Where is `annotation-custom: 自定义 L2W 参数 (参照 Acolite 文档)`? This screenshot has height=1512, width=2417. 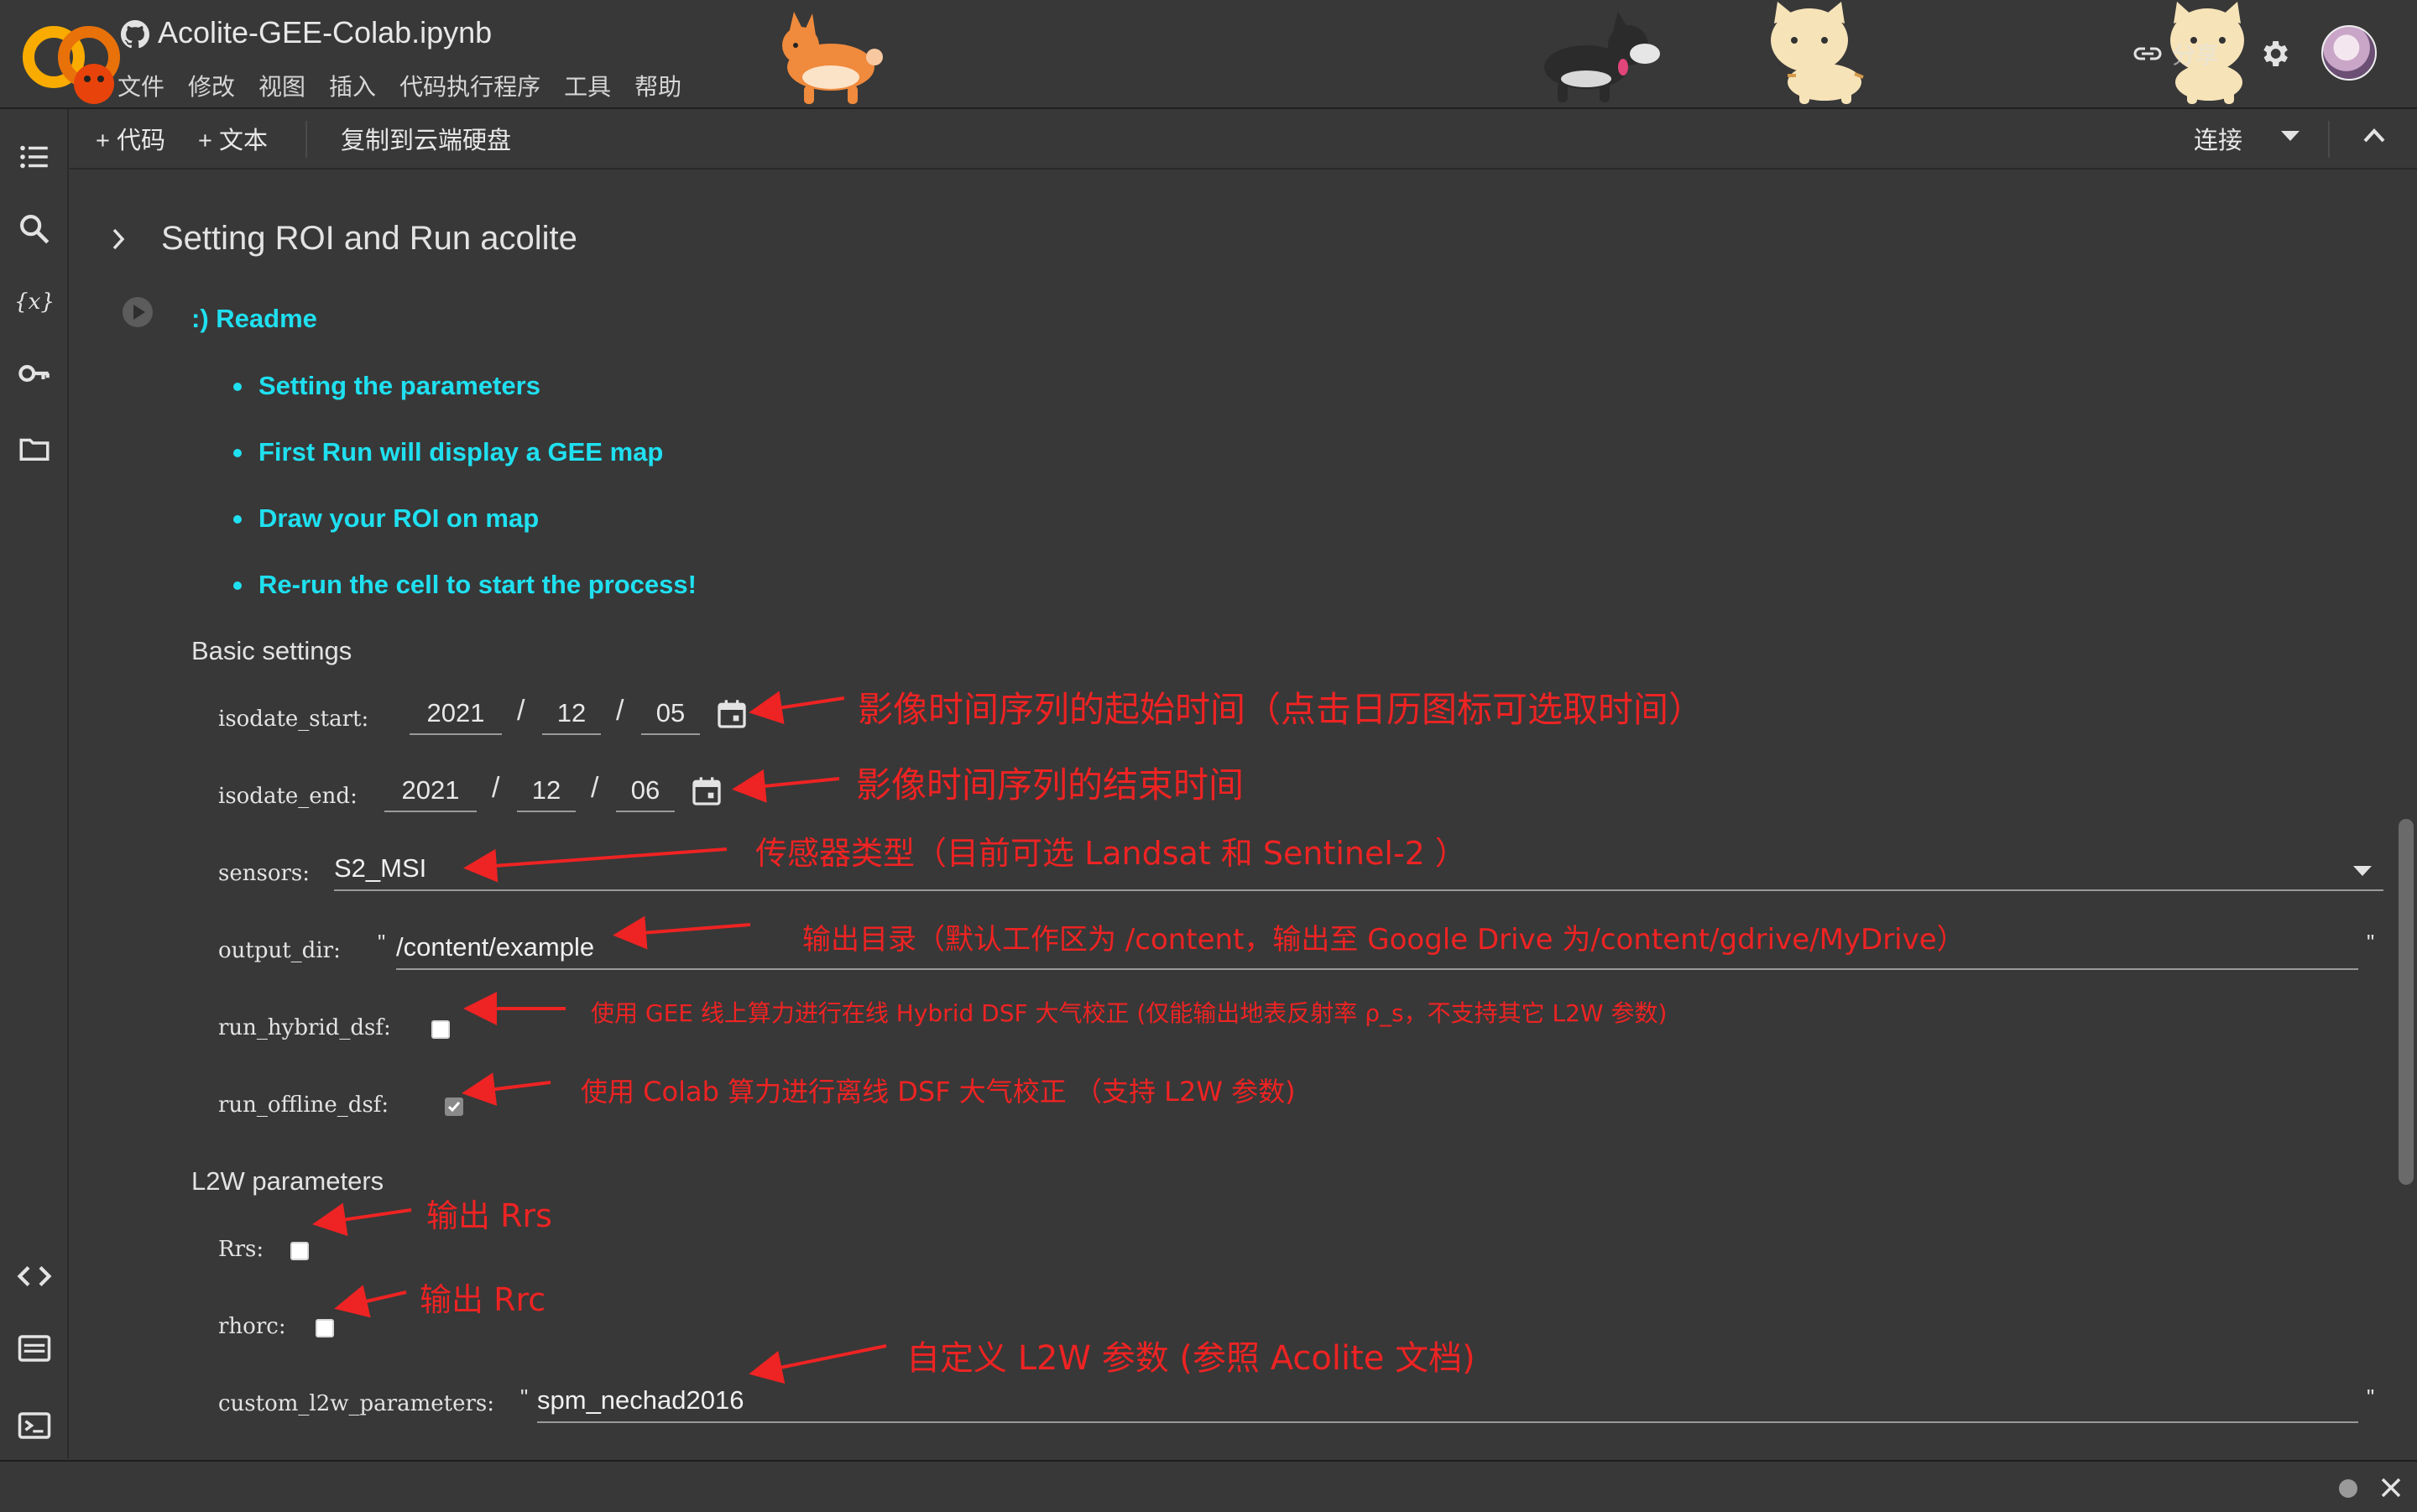
annotation-custom: 自定义 L2W 参数 (参照 Acolite 文档) is located at coordinates (1190, 1358).